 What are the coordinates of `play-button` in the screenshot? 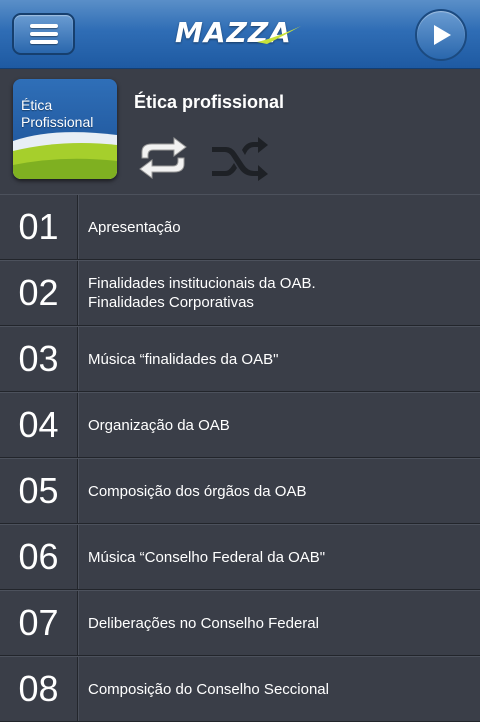 It's located at (441, 35).